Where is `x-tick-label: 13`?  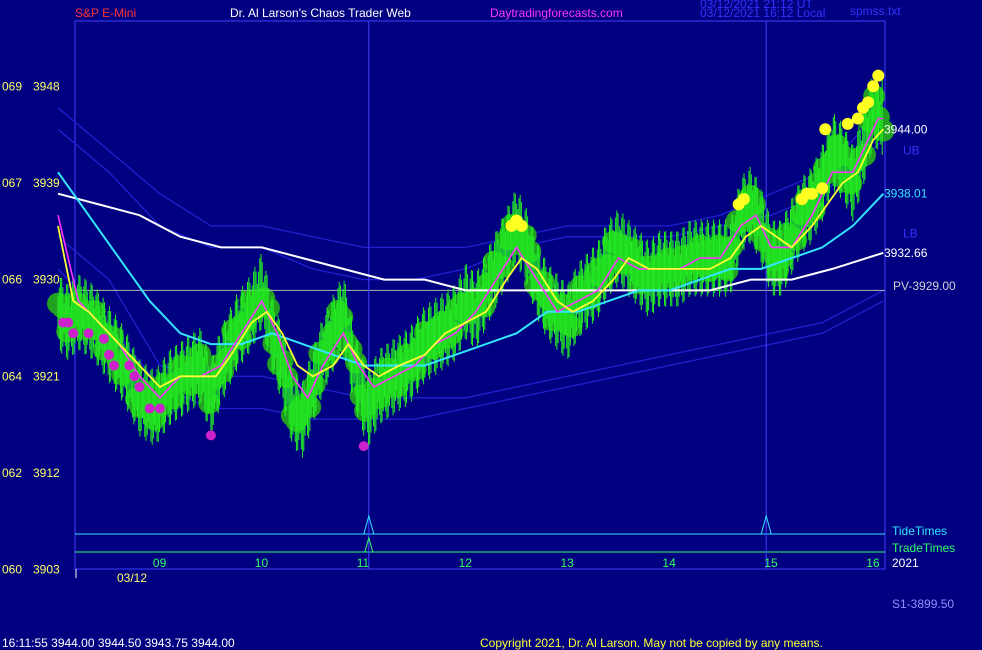 x-tick-label: 13 is located at coordinates (568, 563).